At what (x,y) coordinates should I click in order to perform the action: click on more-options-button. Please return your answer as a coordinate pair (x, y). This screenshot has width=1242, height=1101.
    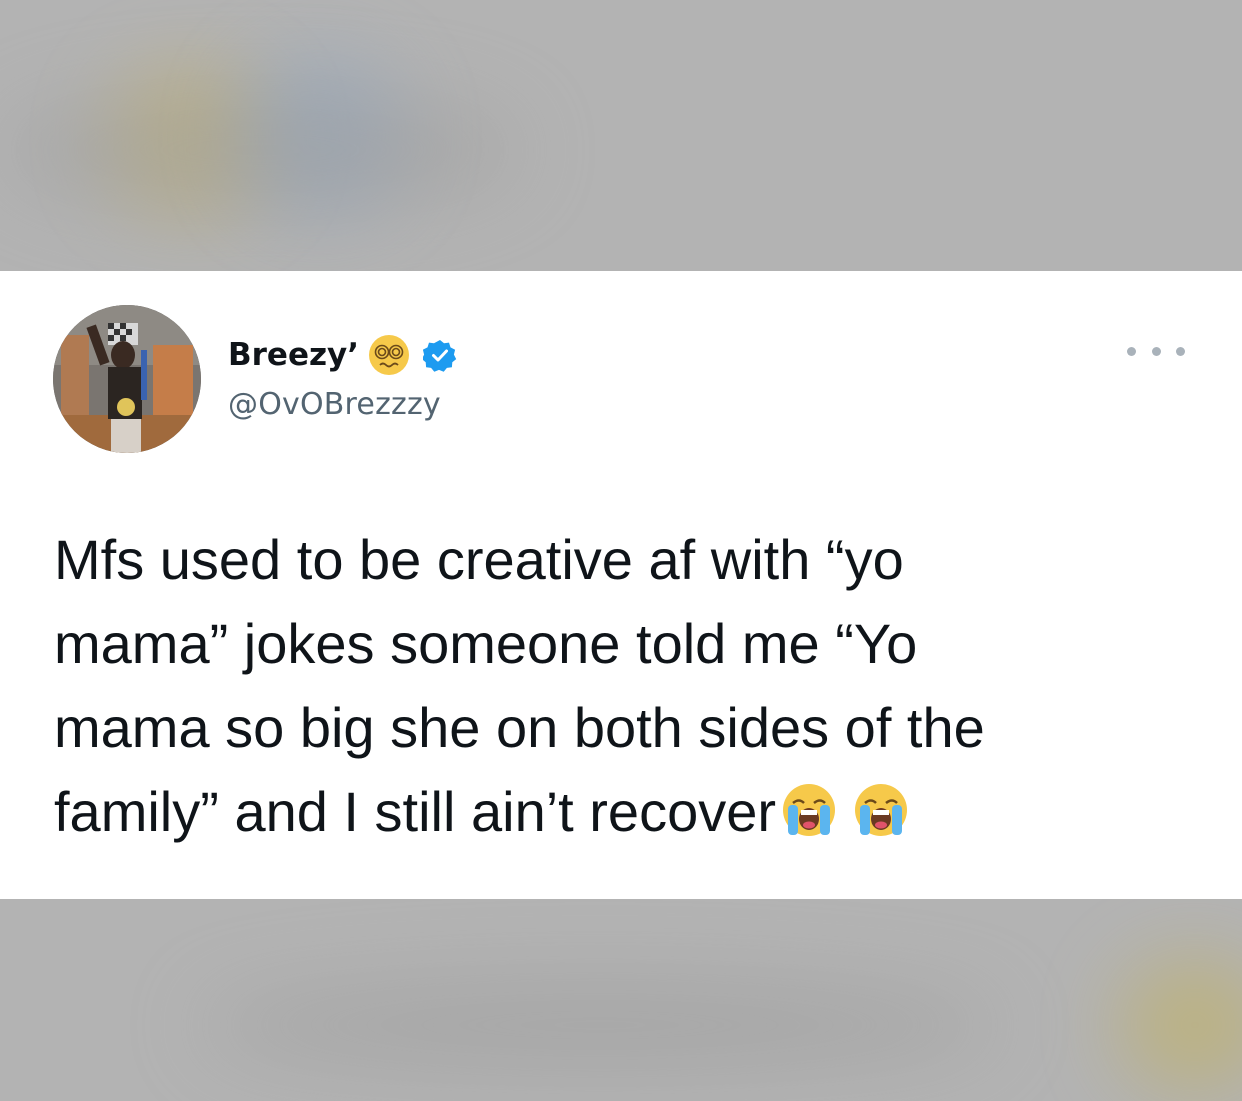
    Looking at the image, I should click on (1156, 351).